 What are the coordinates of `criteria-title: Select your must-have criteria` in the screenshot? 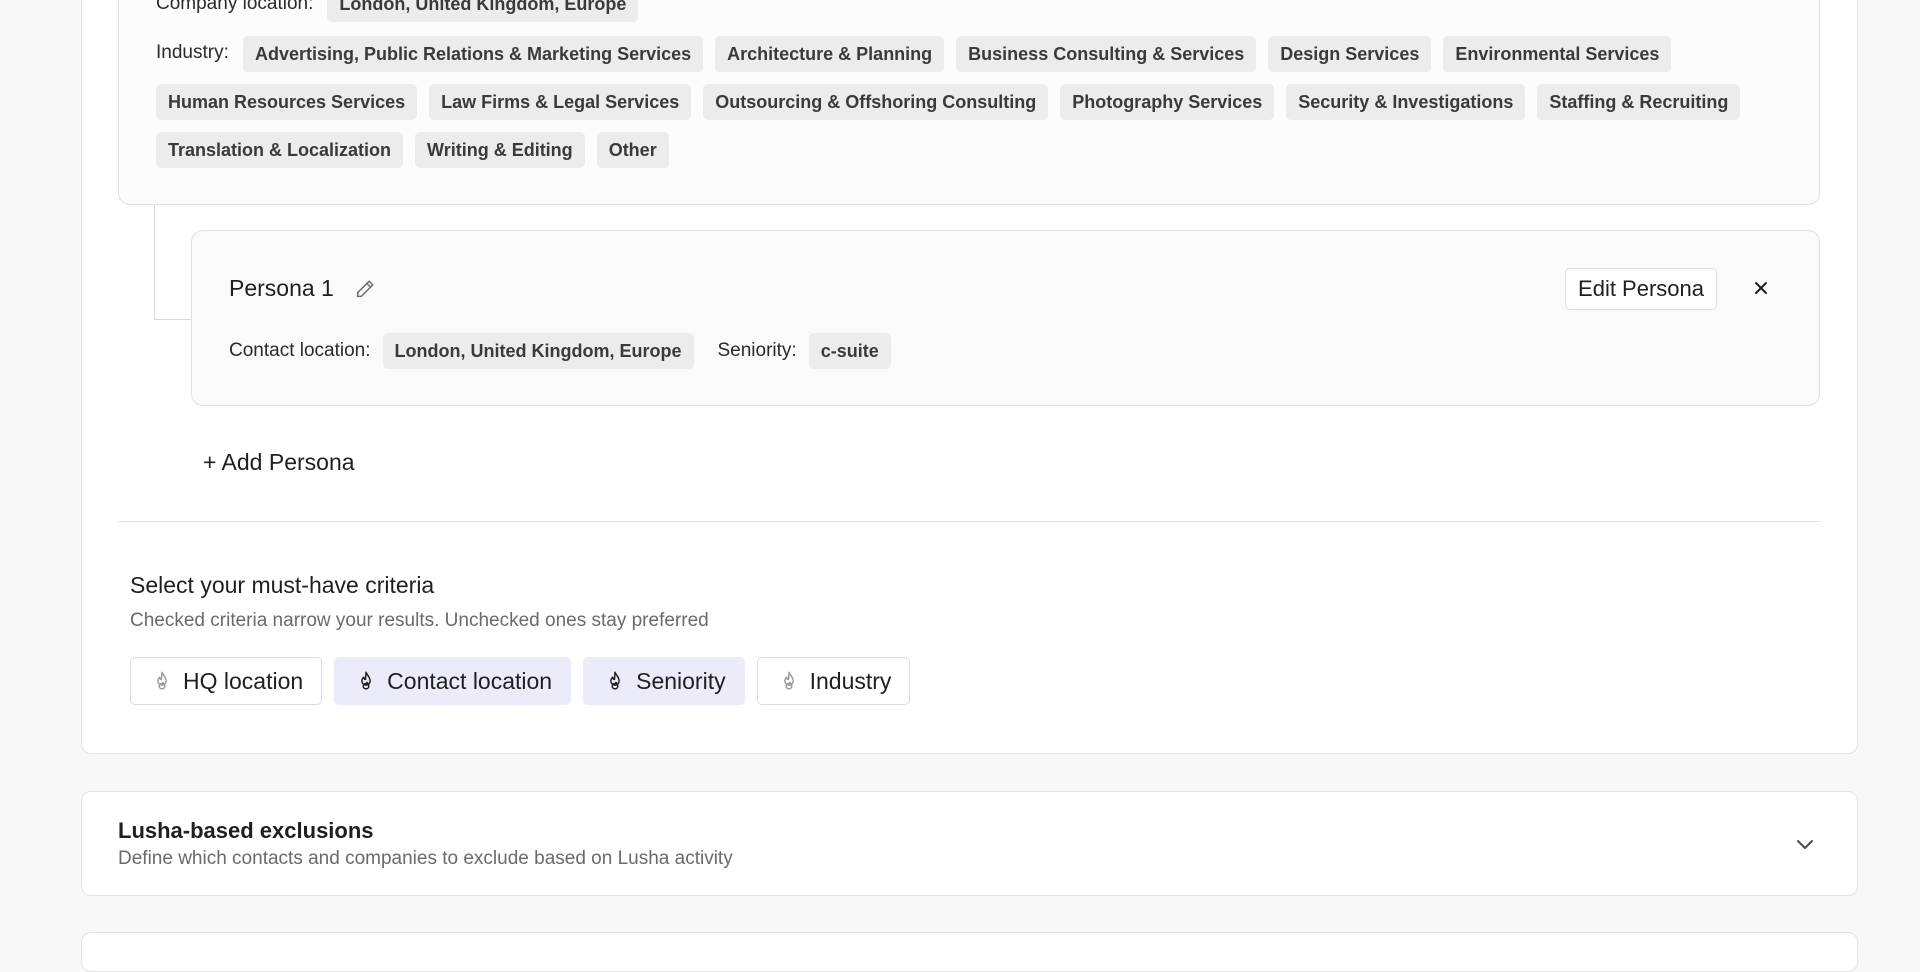 It's located at (282, 585).